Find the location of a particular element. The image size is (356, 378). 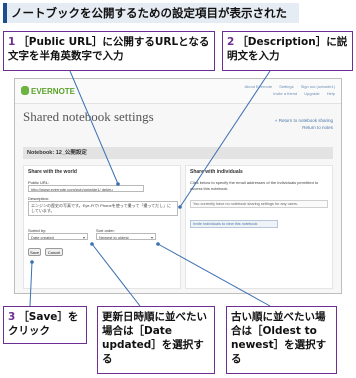

share-world-title: Share with the world is located at coordinates (52, 172).